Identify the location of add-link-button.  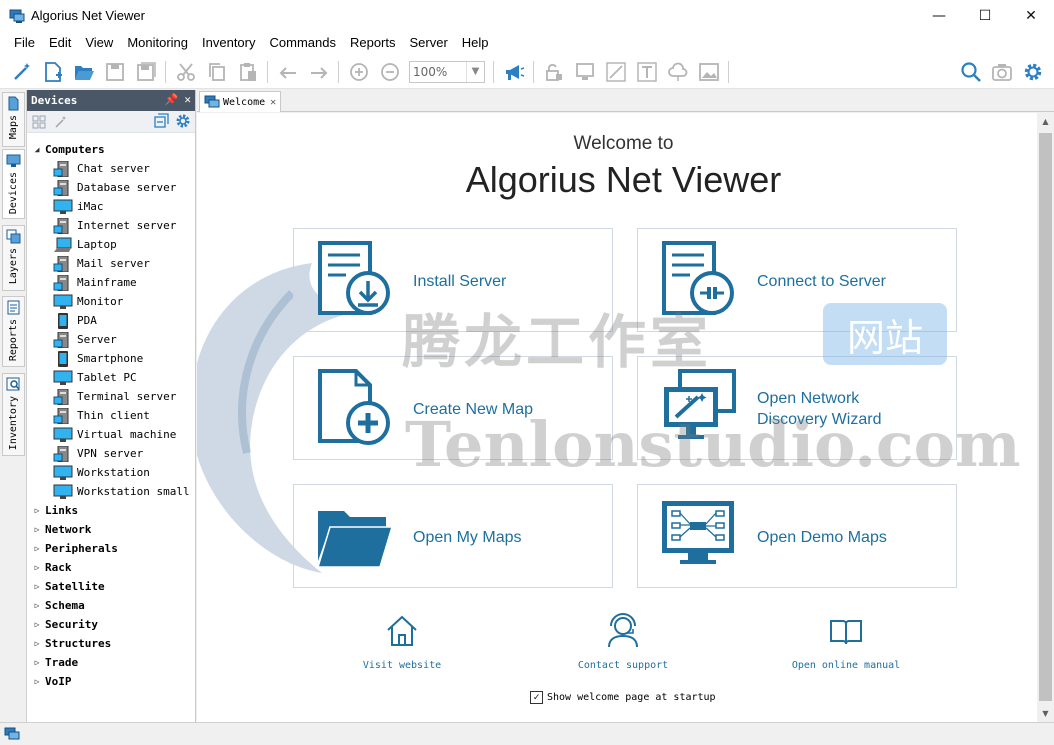
(615, 72).